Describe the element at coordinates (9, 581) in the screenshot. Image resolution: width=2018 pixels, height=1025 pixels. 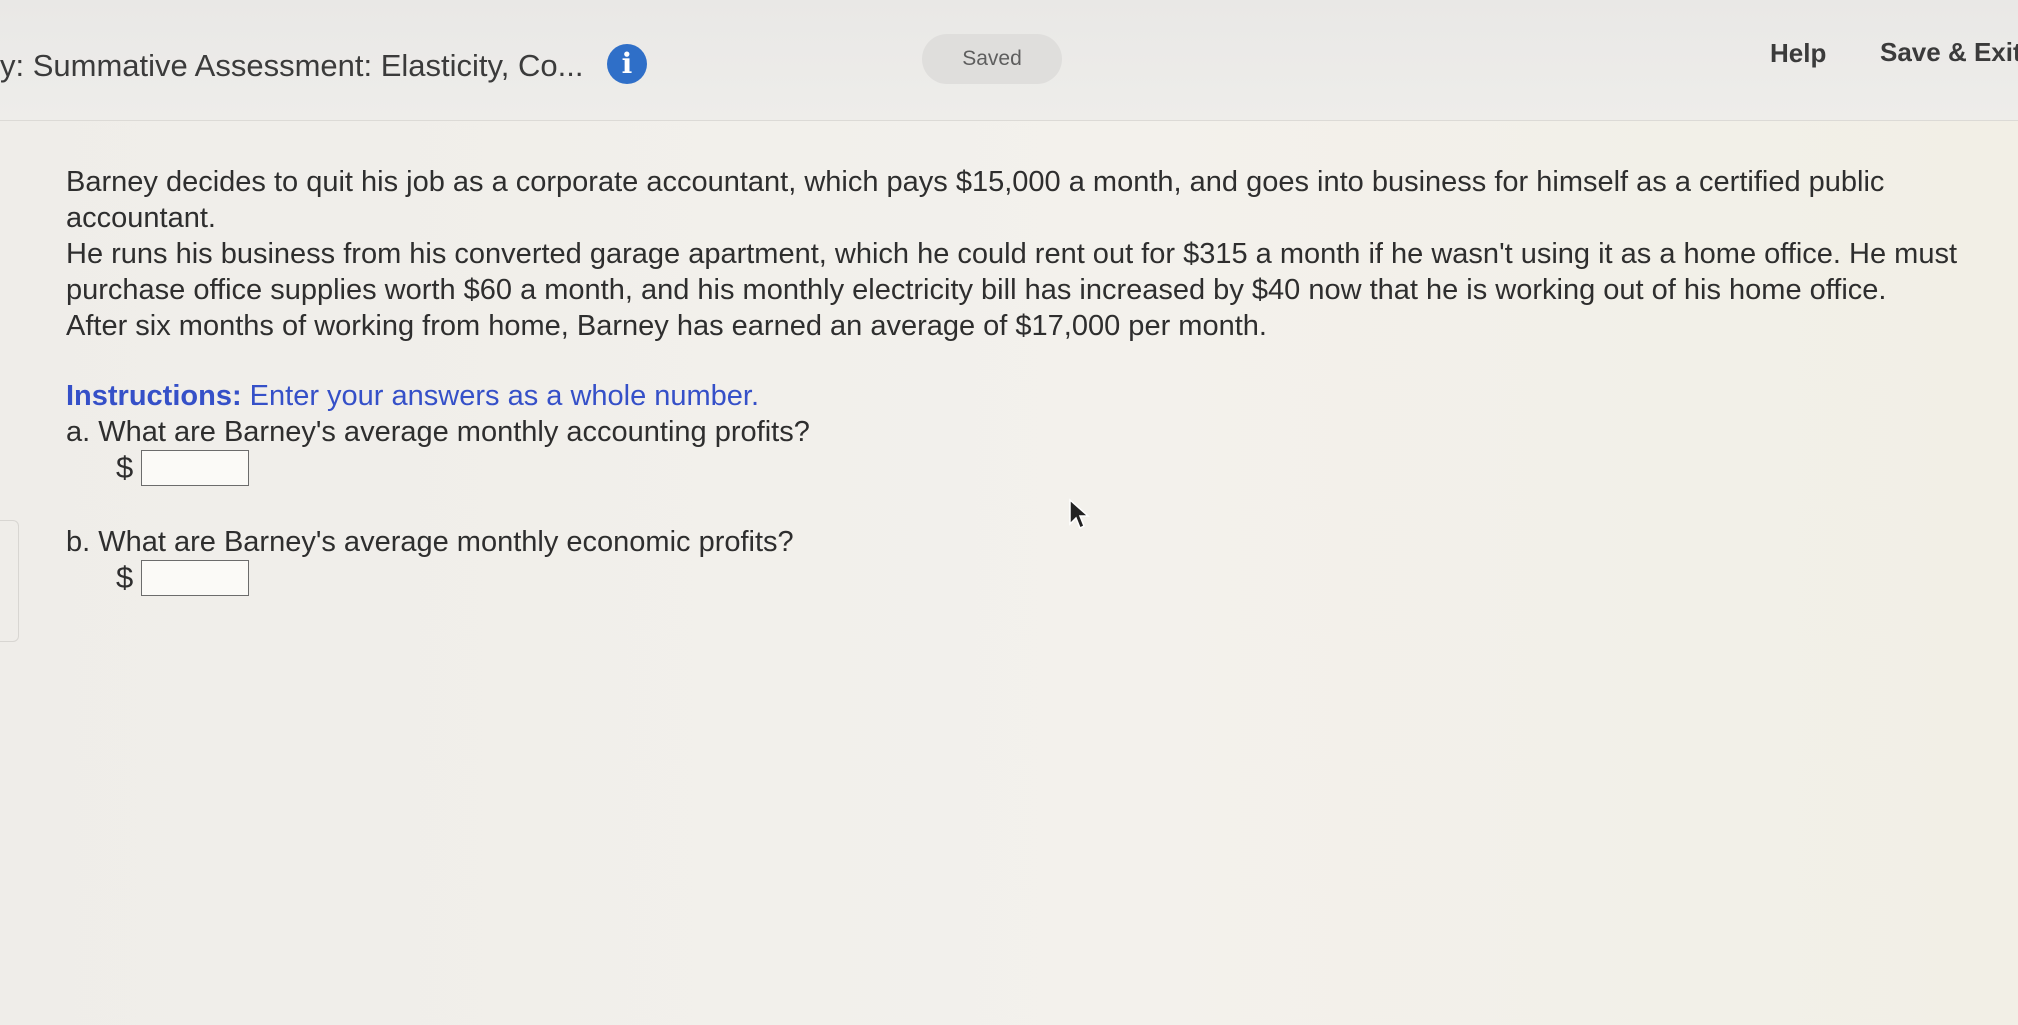
I see `side-panel-tab` at that location.